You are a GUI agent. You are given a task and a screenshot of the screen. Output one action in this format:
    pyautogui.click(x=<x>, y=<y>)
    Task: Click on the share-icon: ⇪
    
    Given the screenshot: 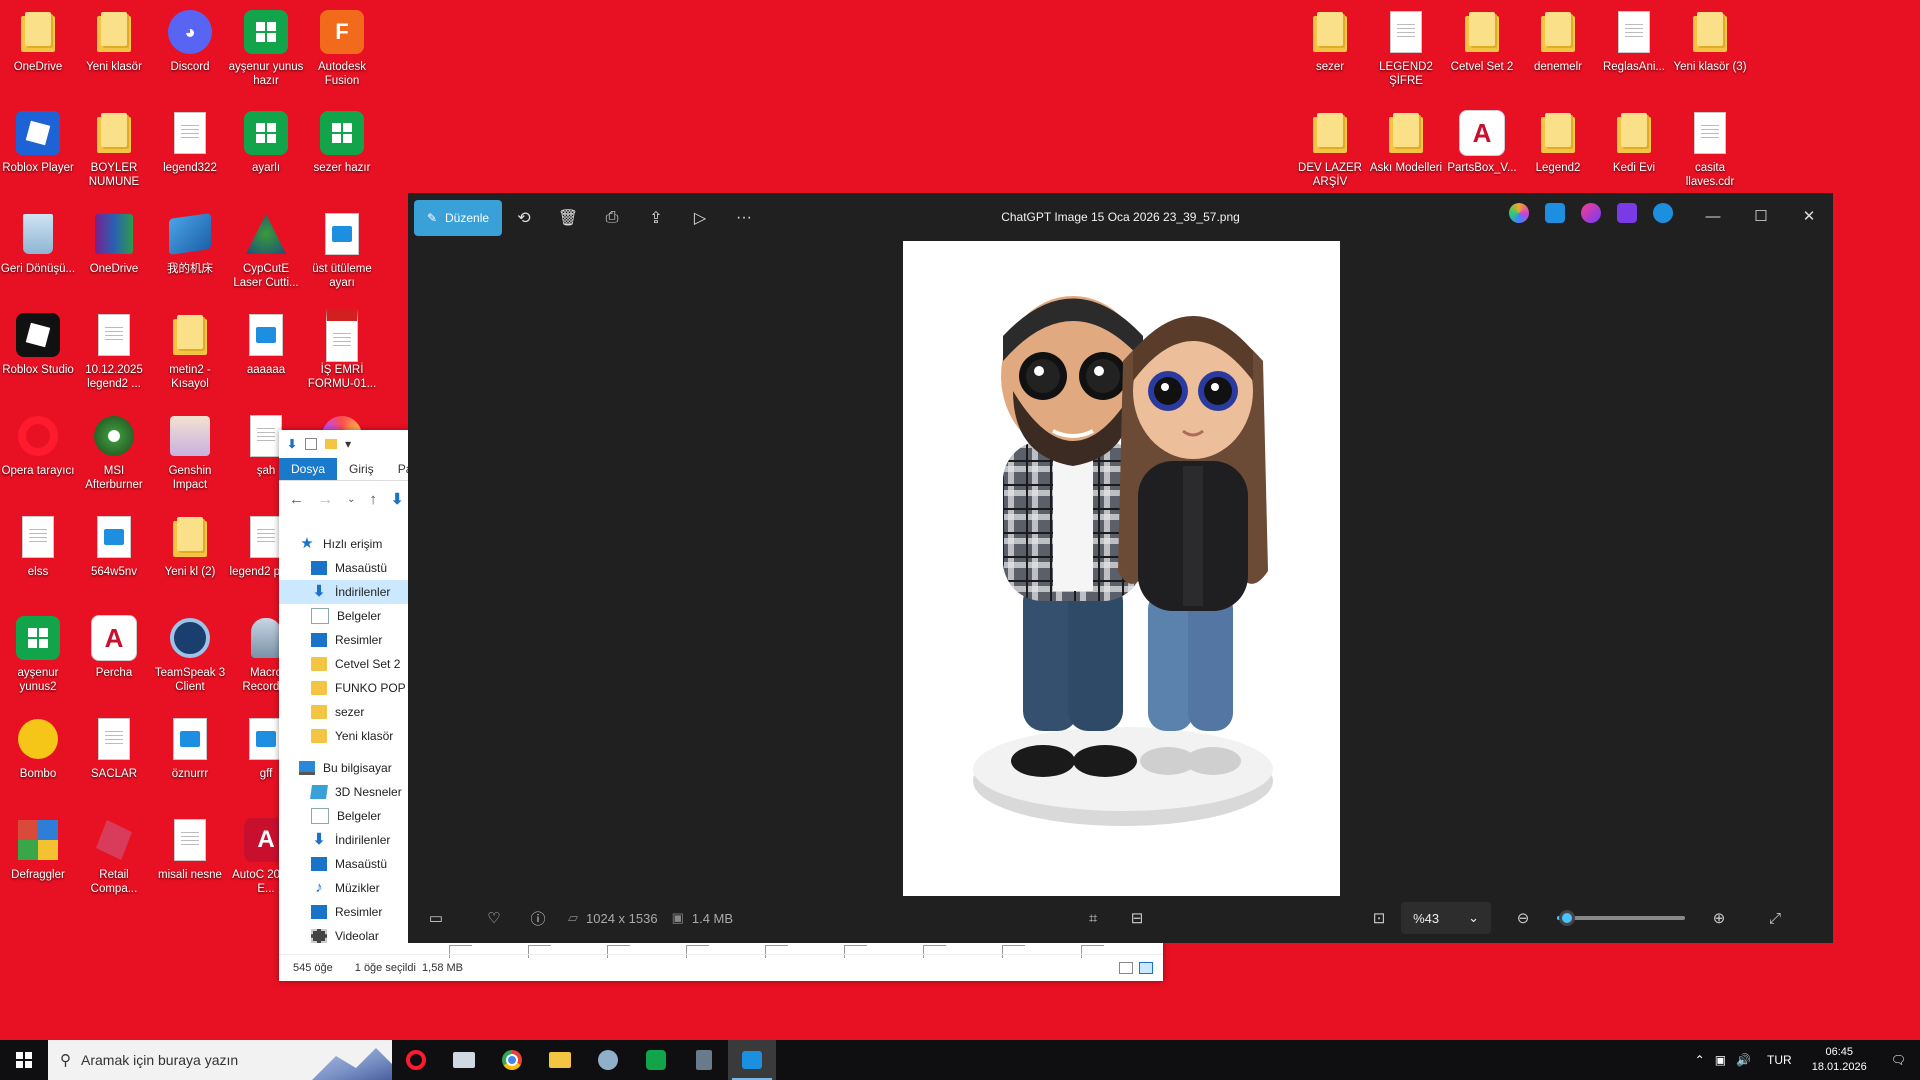 What is the action you would take?
    pyautogui.click(x=656, y=218)
    